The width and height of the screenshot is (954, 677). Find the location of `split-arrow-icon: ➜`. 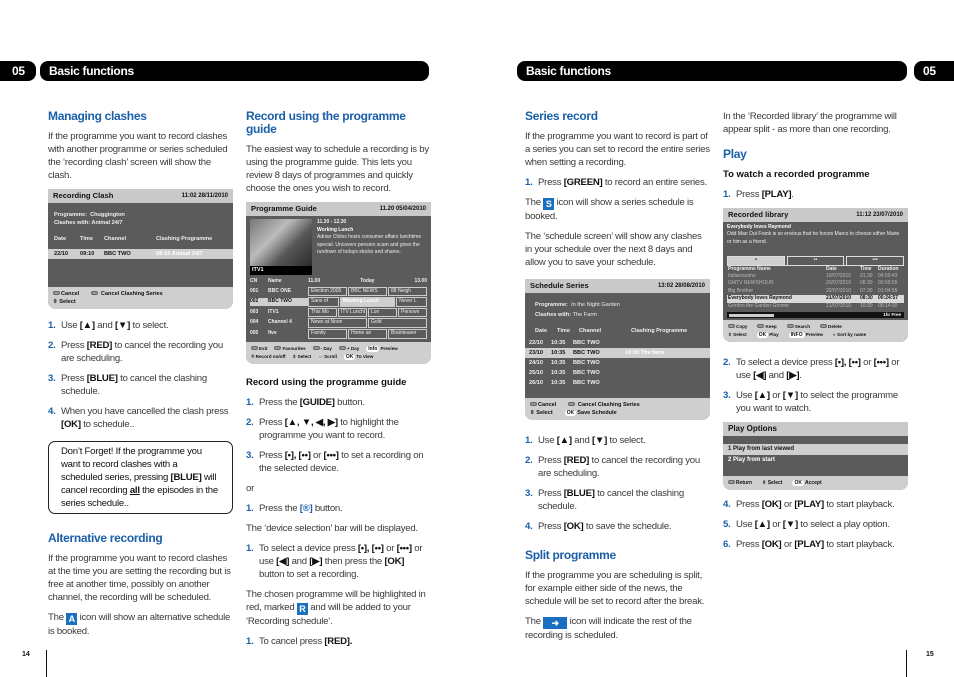

split-arrow-icon: ➜ is located at coordinates (555, 623).